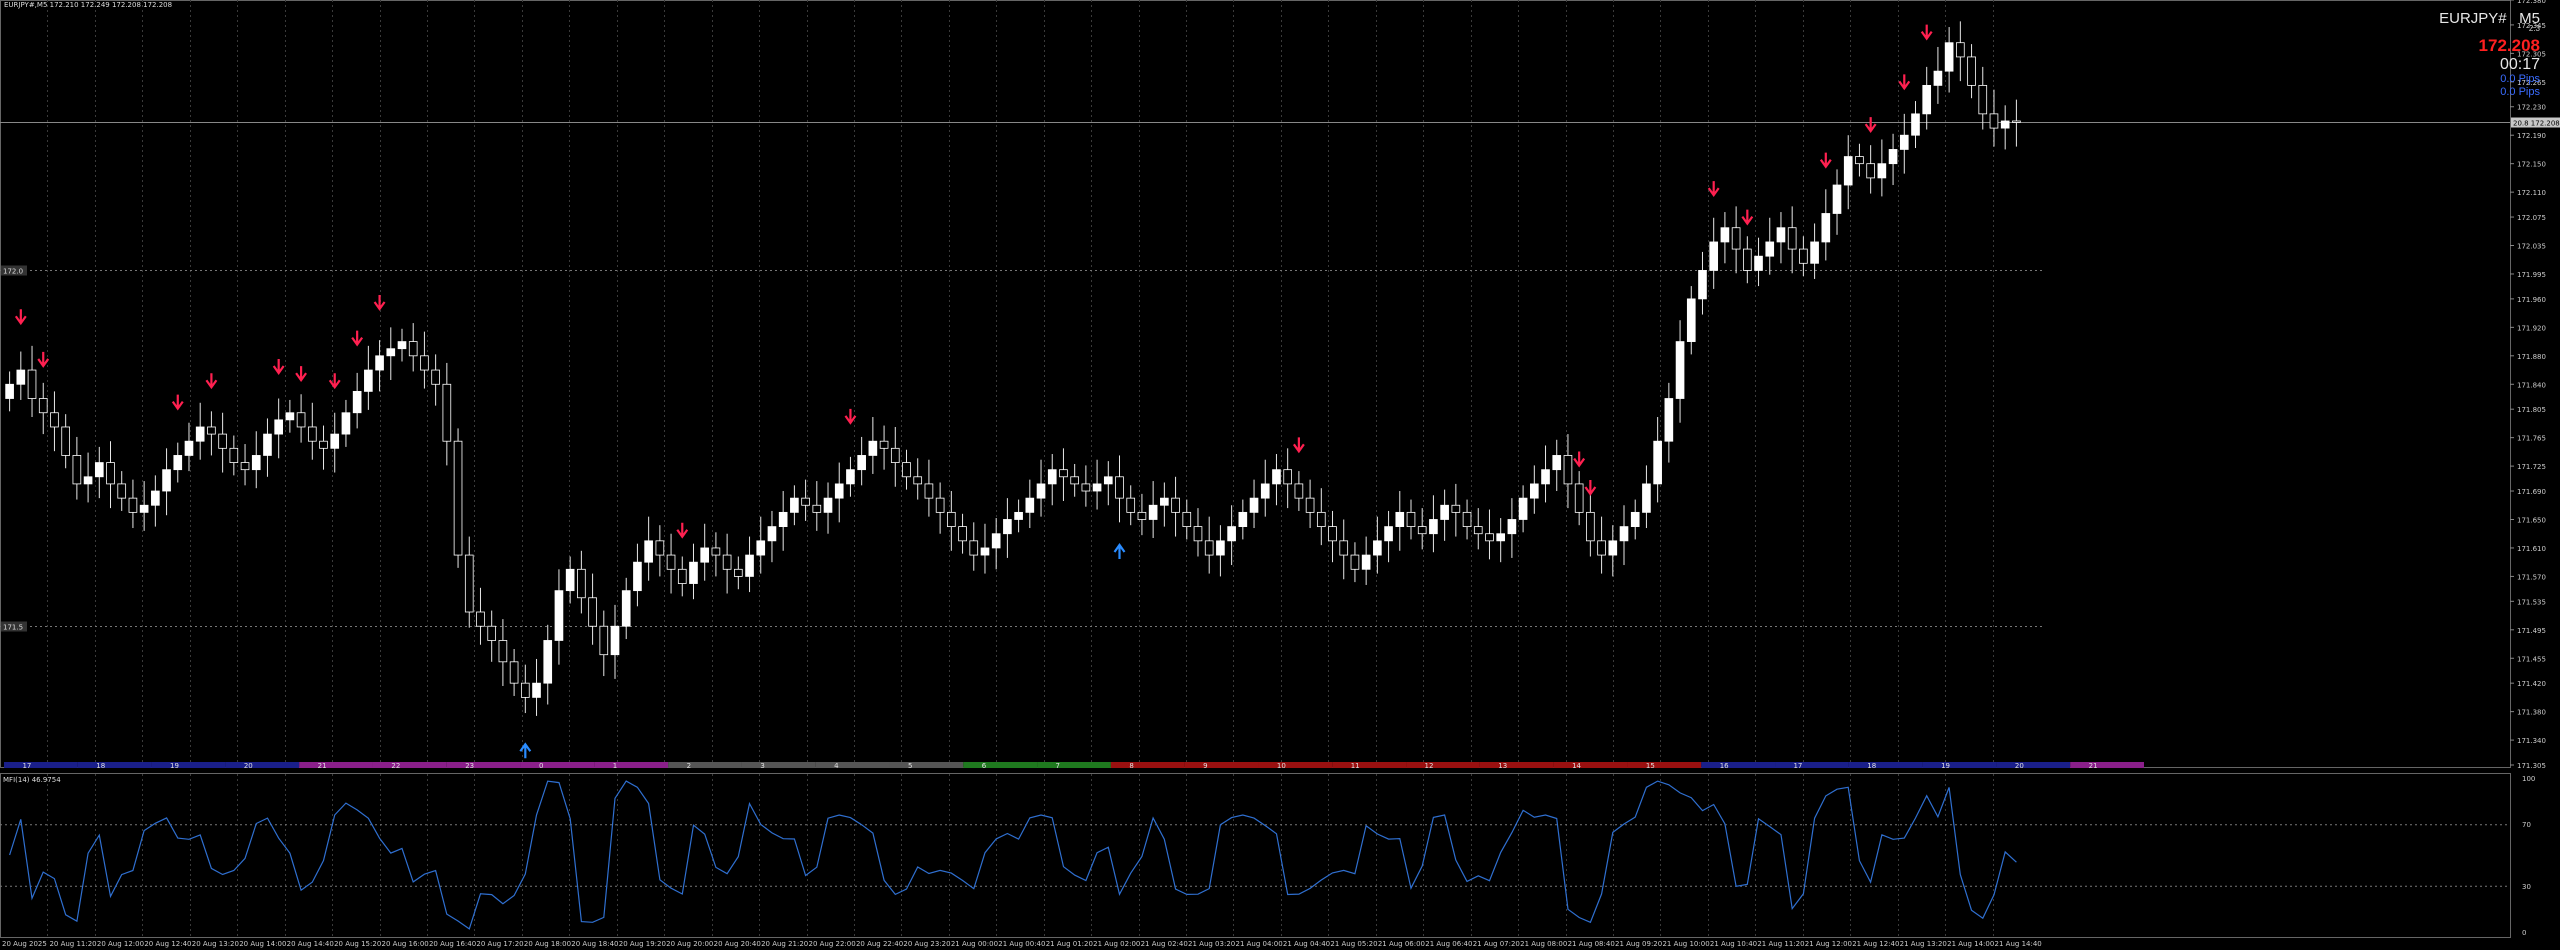 This screenshot has height=950, width=2560. Describe the element at coordinates (2520, 92) in the screenshot. I see `pips-line-2: 0.0 Pips` at that location.